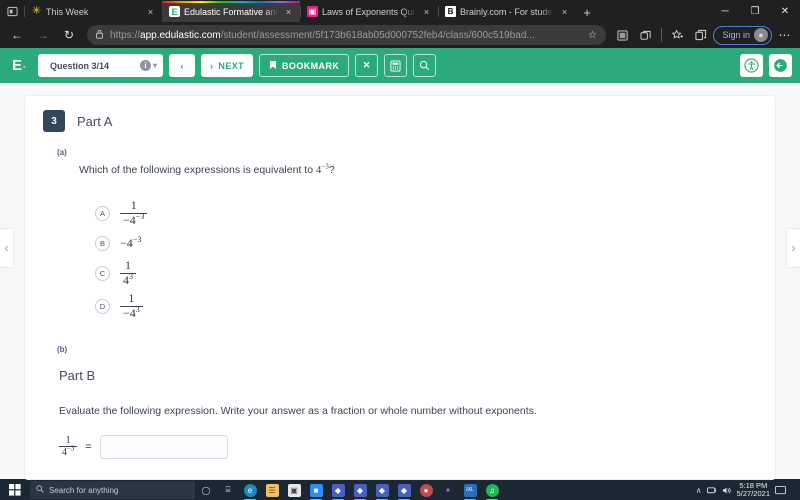 This screenshot has width=800, height=500. Describe the element at coordinates (155, 65) in the screenshot. I see `chevron-down-icon: ▾` at that location.